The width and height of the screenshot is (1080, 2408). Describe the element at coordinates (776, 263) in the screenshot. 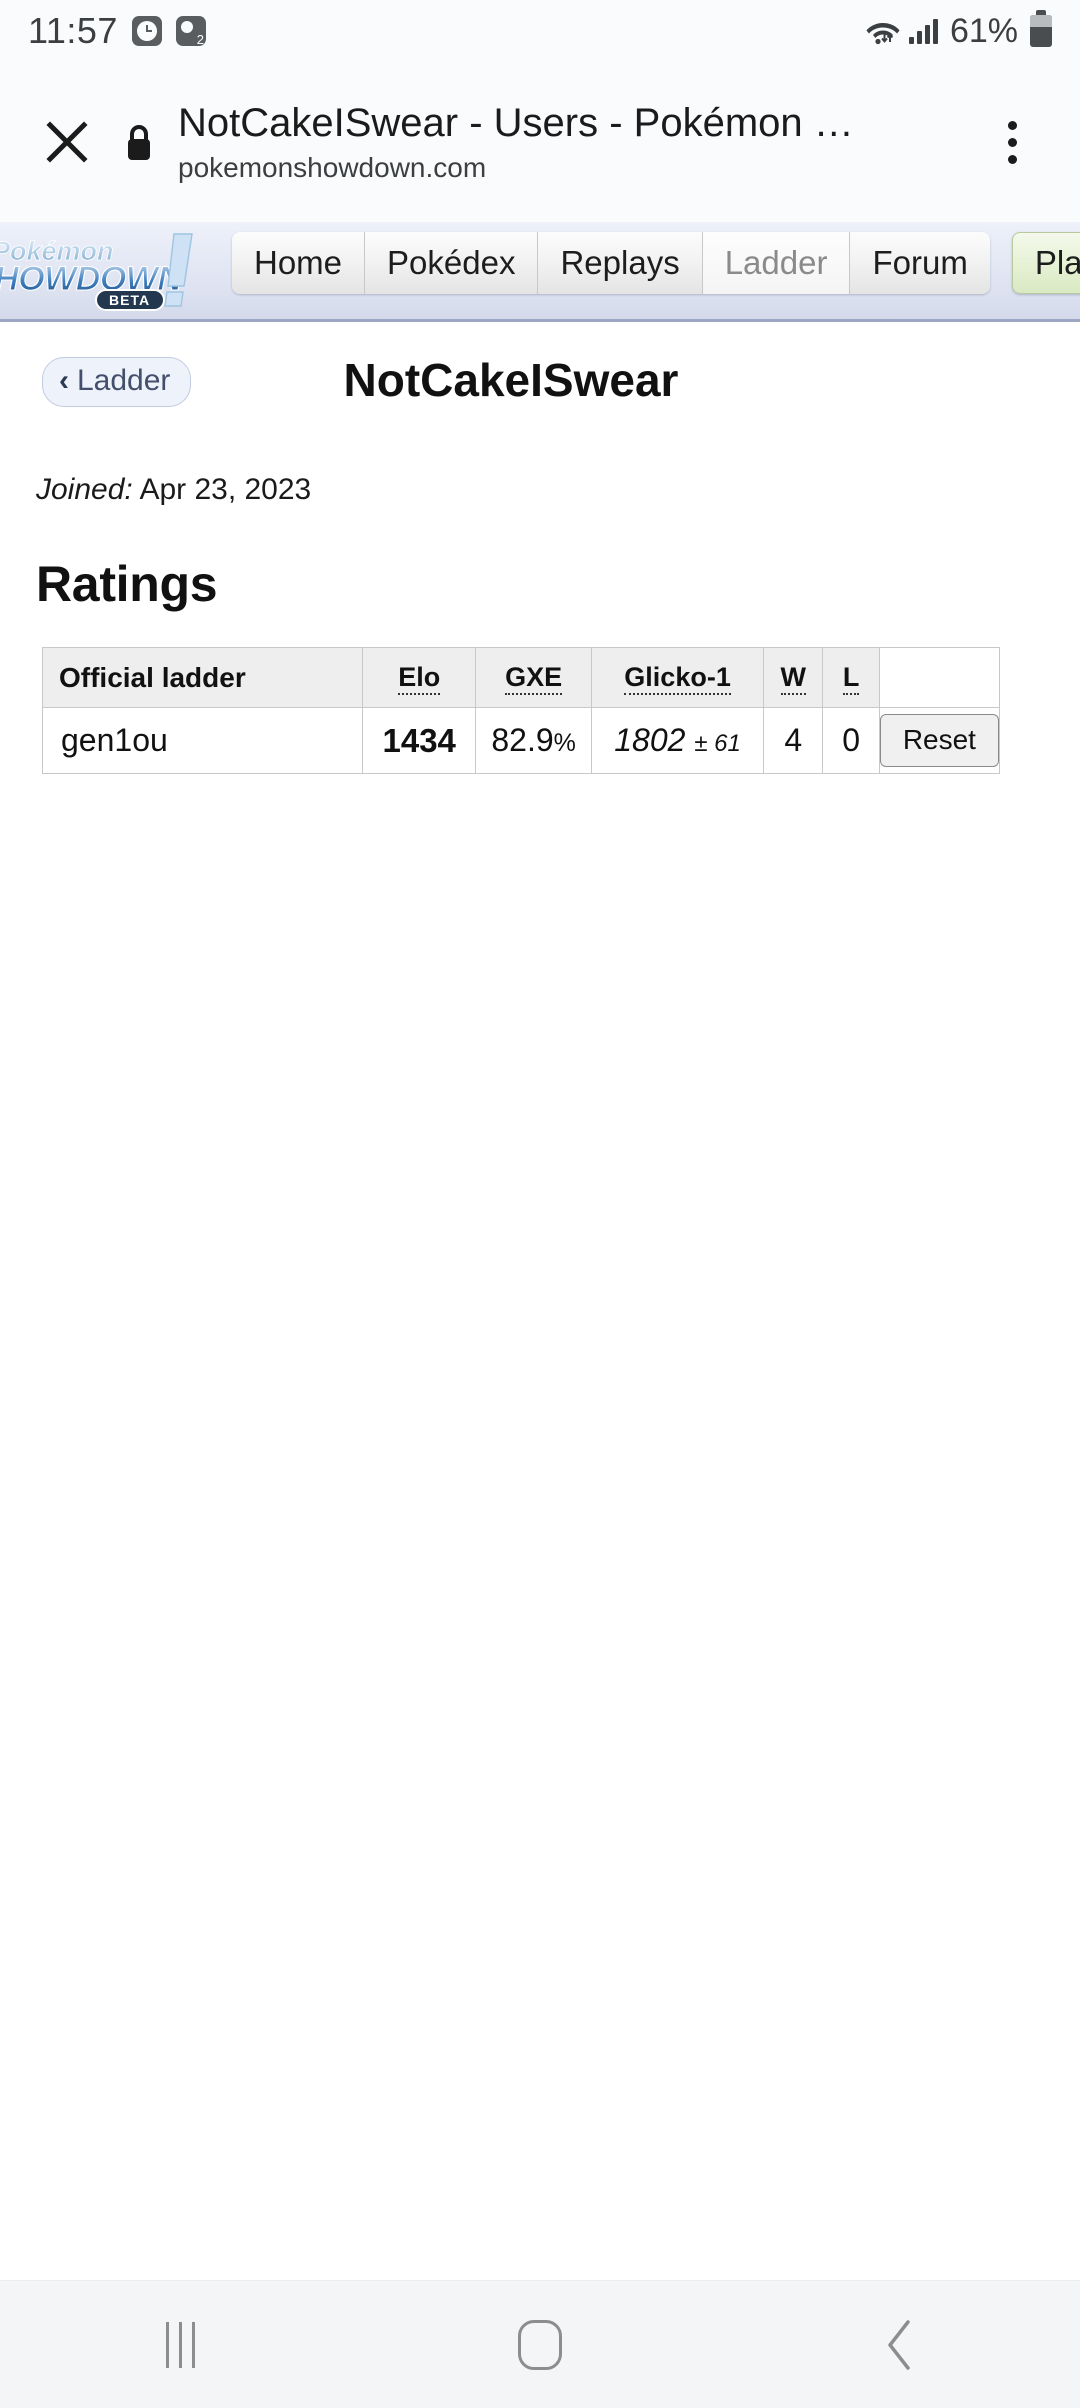

I see `nav-item-ladder: Ladder` at that location.